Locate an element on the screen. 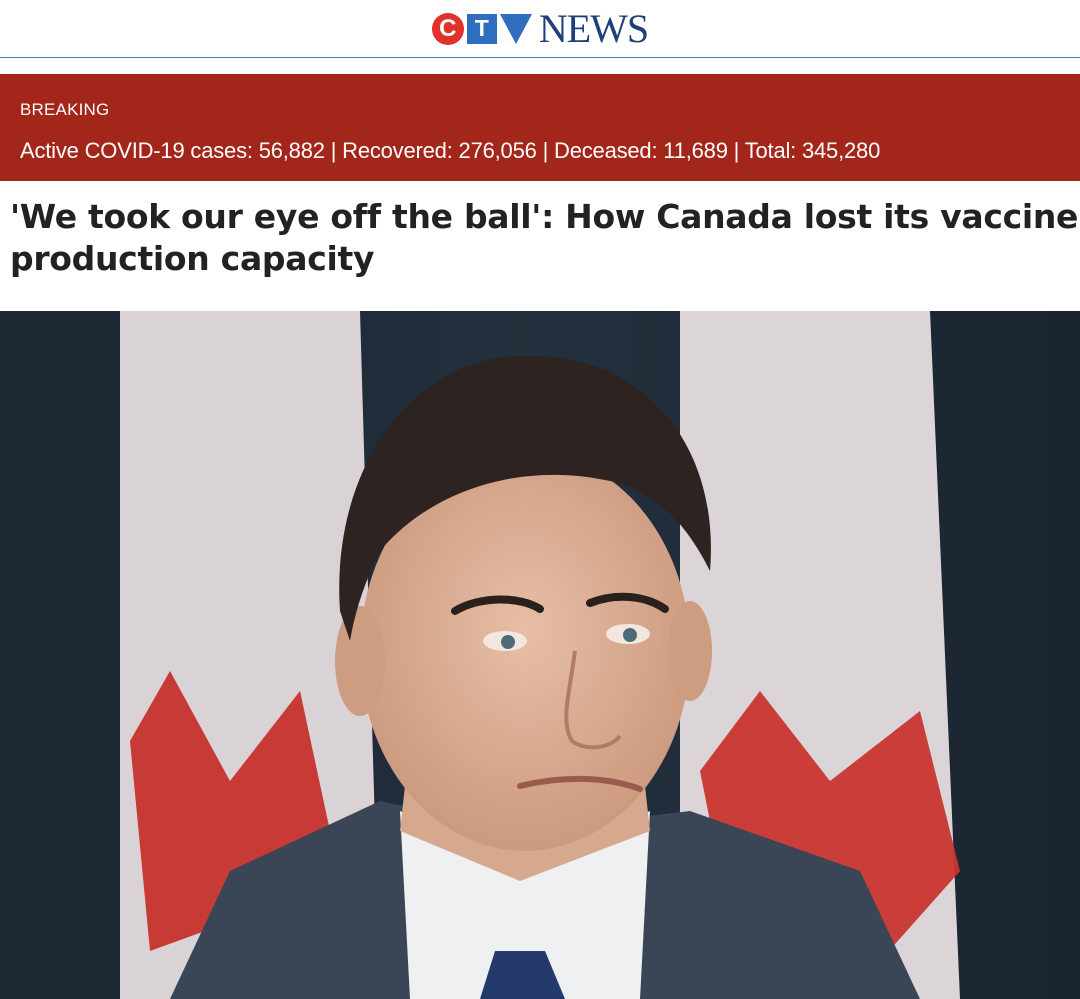 This screenshot has width=1080, height=999. ctv-news-logo: C T NEWS is located at coordinates (540, 28).